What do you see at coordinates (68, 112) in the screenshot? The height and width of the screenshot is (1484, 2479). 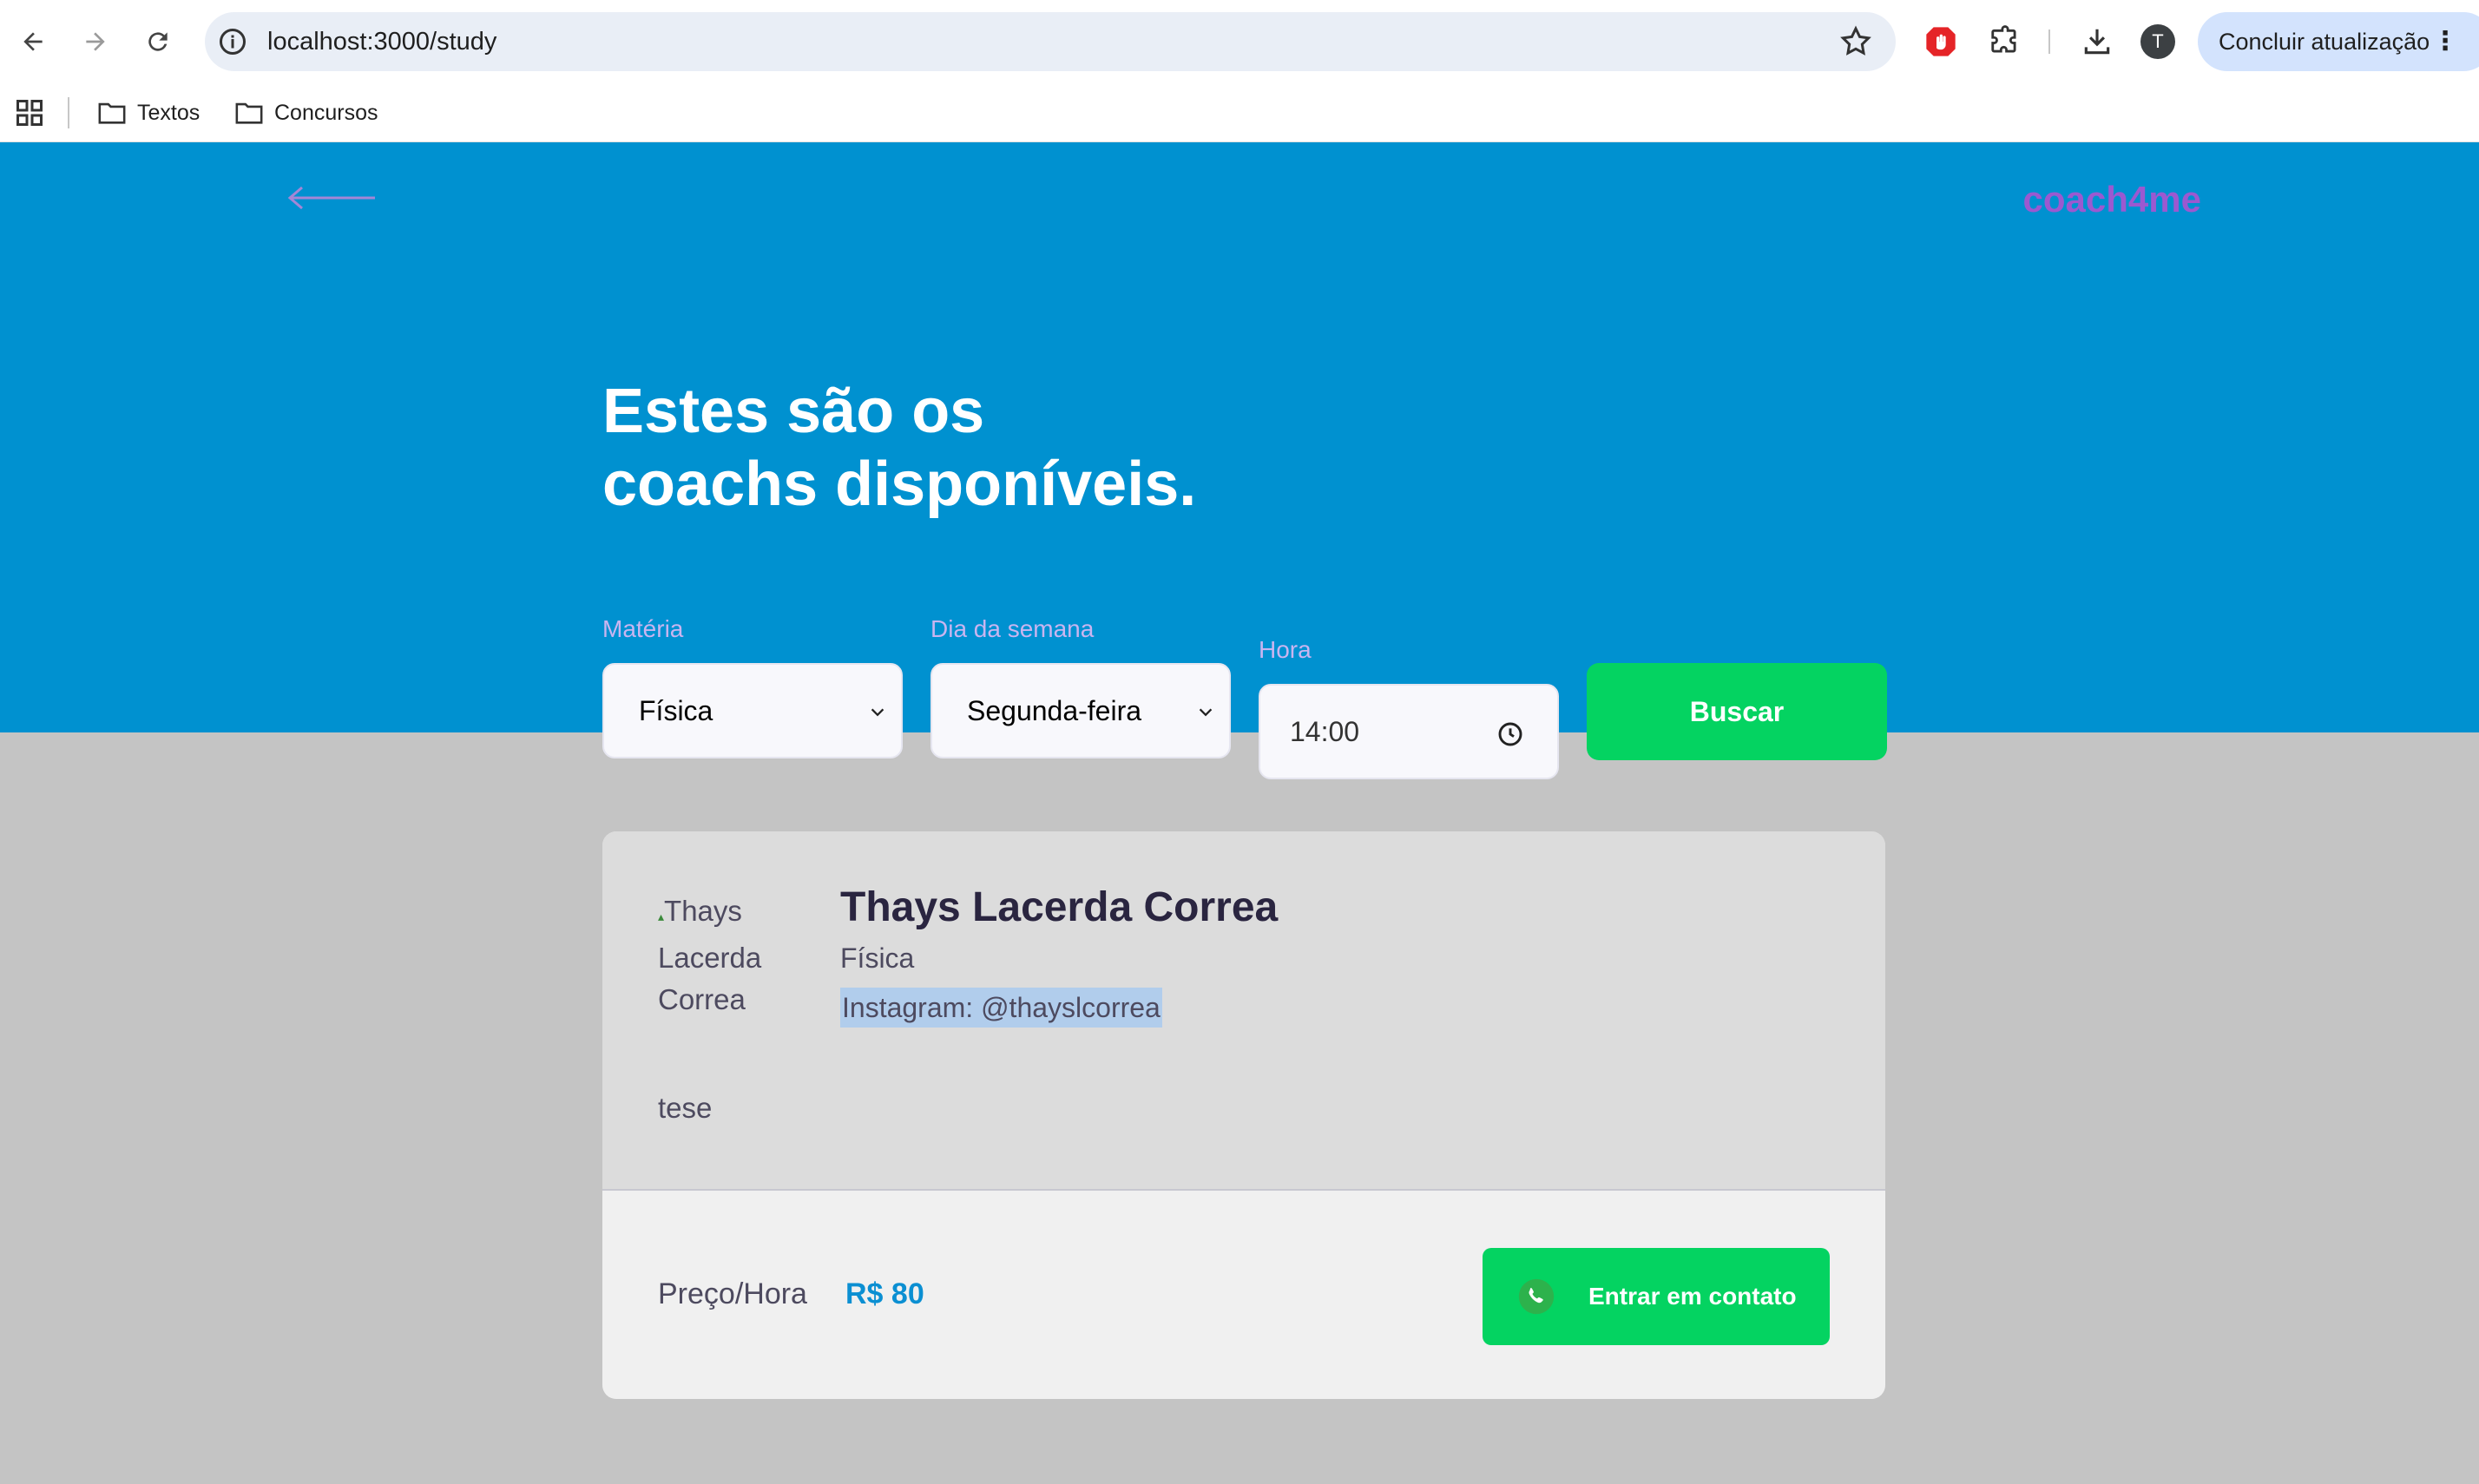 I see `bookmarks-divider` at bounding box center [68, 112].